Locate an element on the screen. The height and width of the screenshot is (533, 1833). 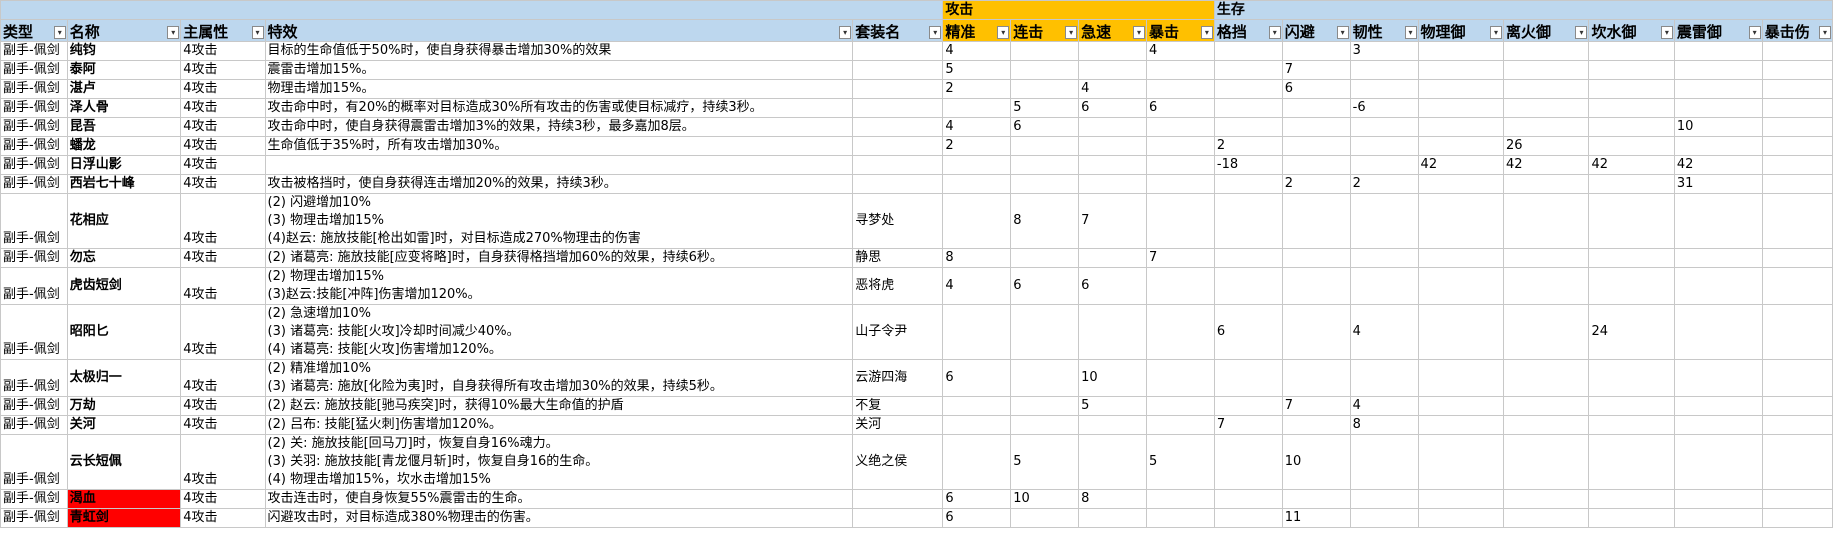
cell-stat: 2 is located at coordinates (977, 89).